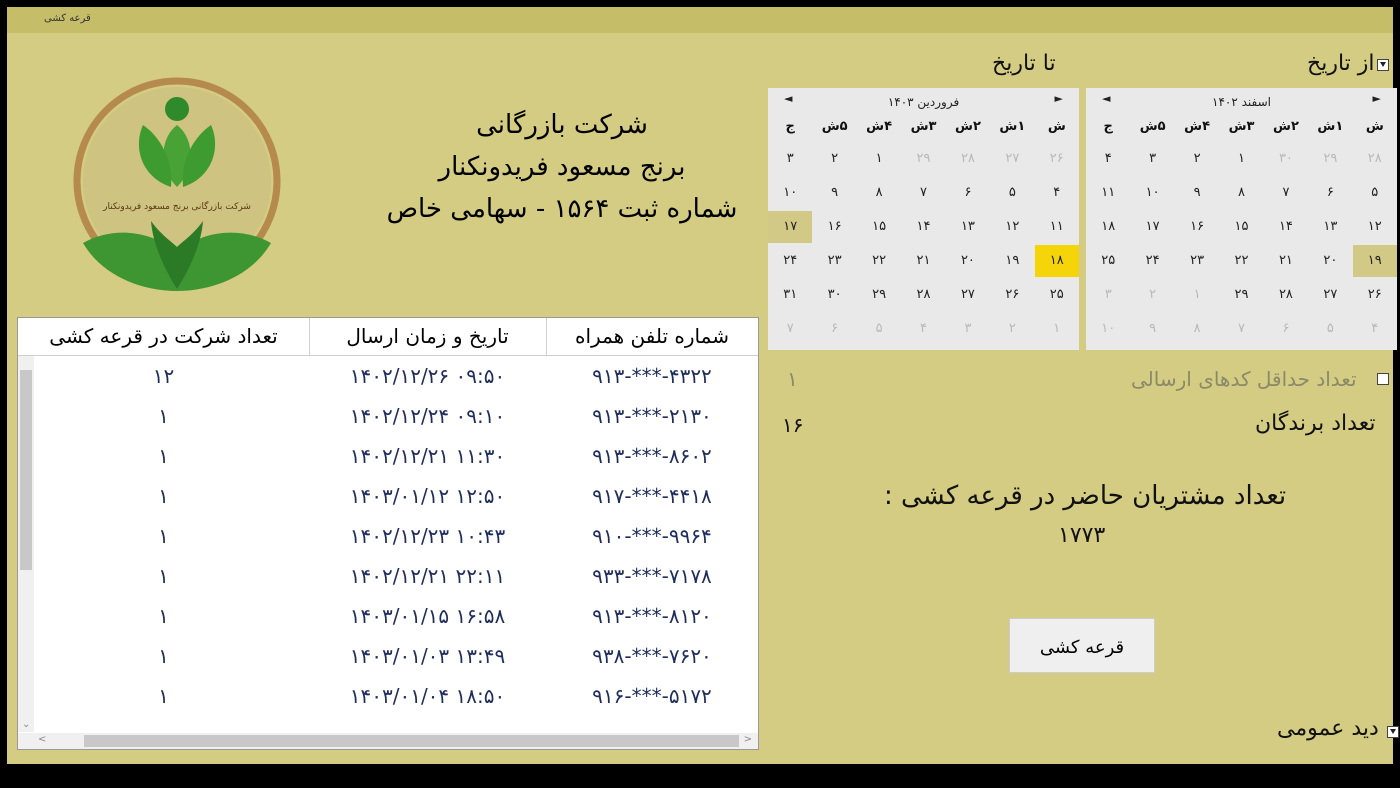 This screenshot has width=1400, height=788. I want to click on from-date-checkbox, so click(1383, 65).